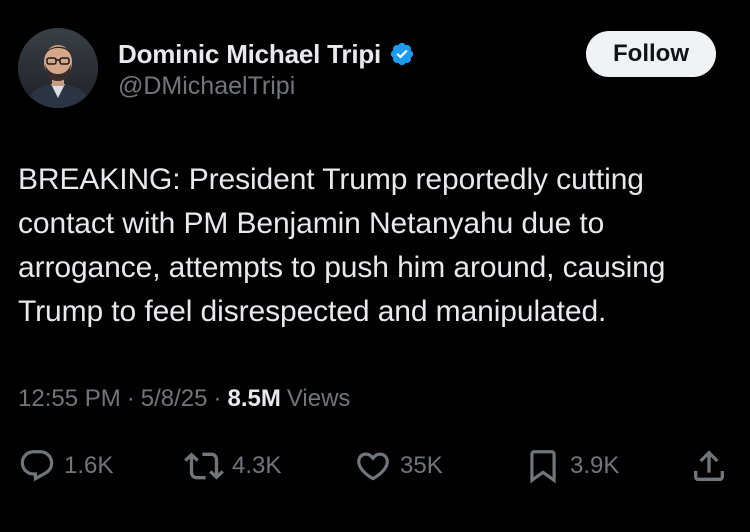 The image size is (750, 532). Describe the element at coordinates (398, 466) in the screenshot. I see `like-button: 35K` at that location.